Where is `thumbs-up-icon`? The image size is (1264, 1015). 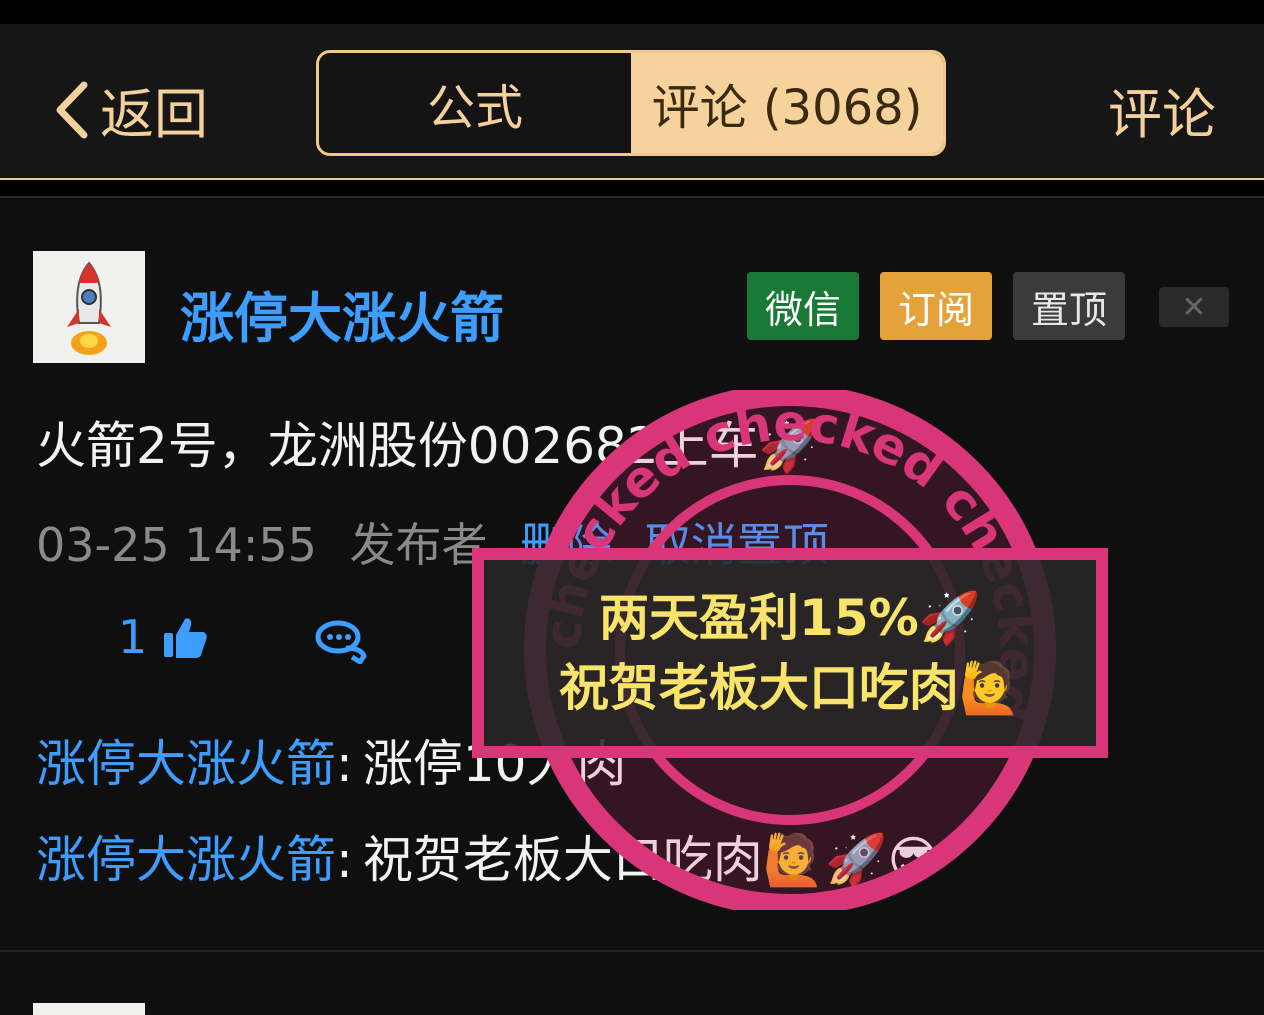
thumbs-up-icon is located at coordinates (186, 638).